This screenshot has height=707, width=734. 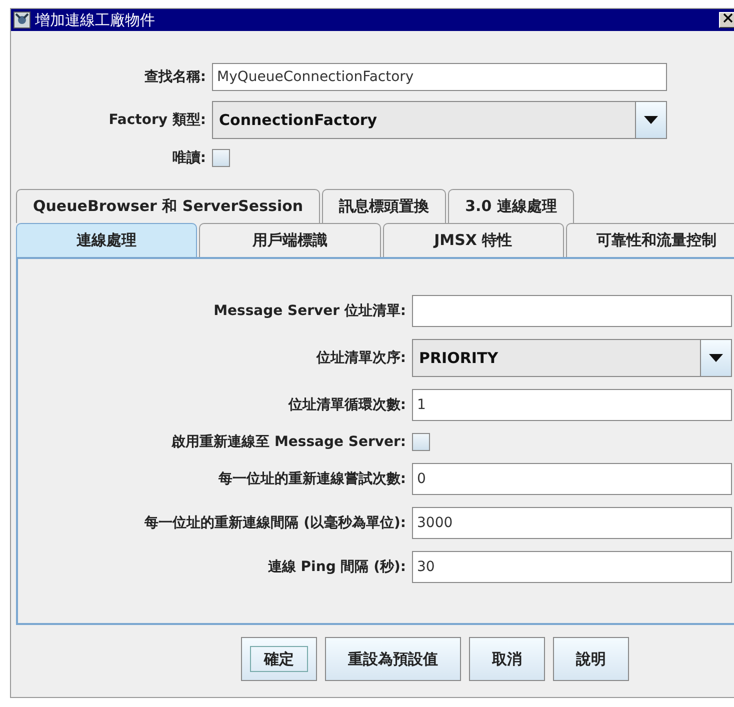 I want to click on field-label: 每一位址的重新連線嘗試次數:, so click(x=311, y=479).